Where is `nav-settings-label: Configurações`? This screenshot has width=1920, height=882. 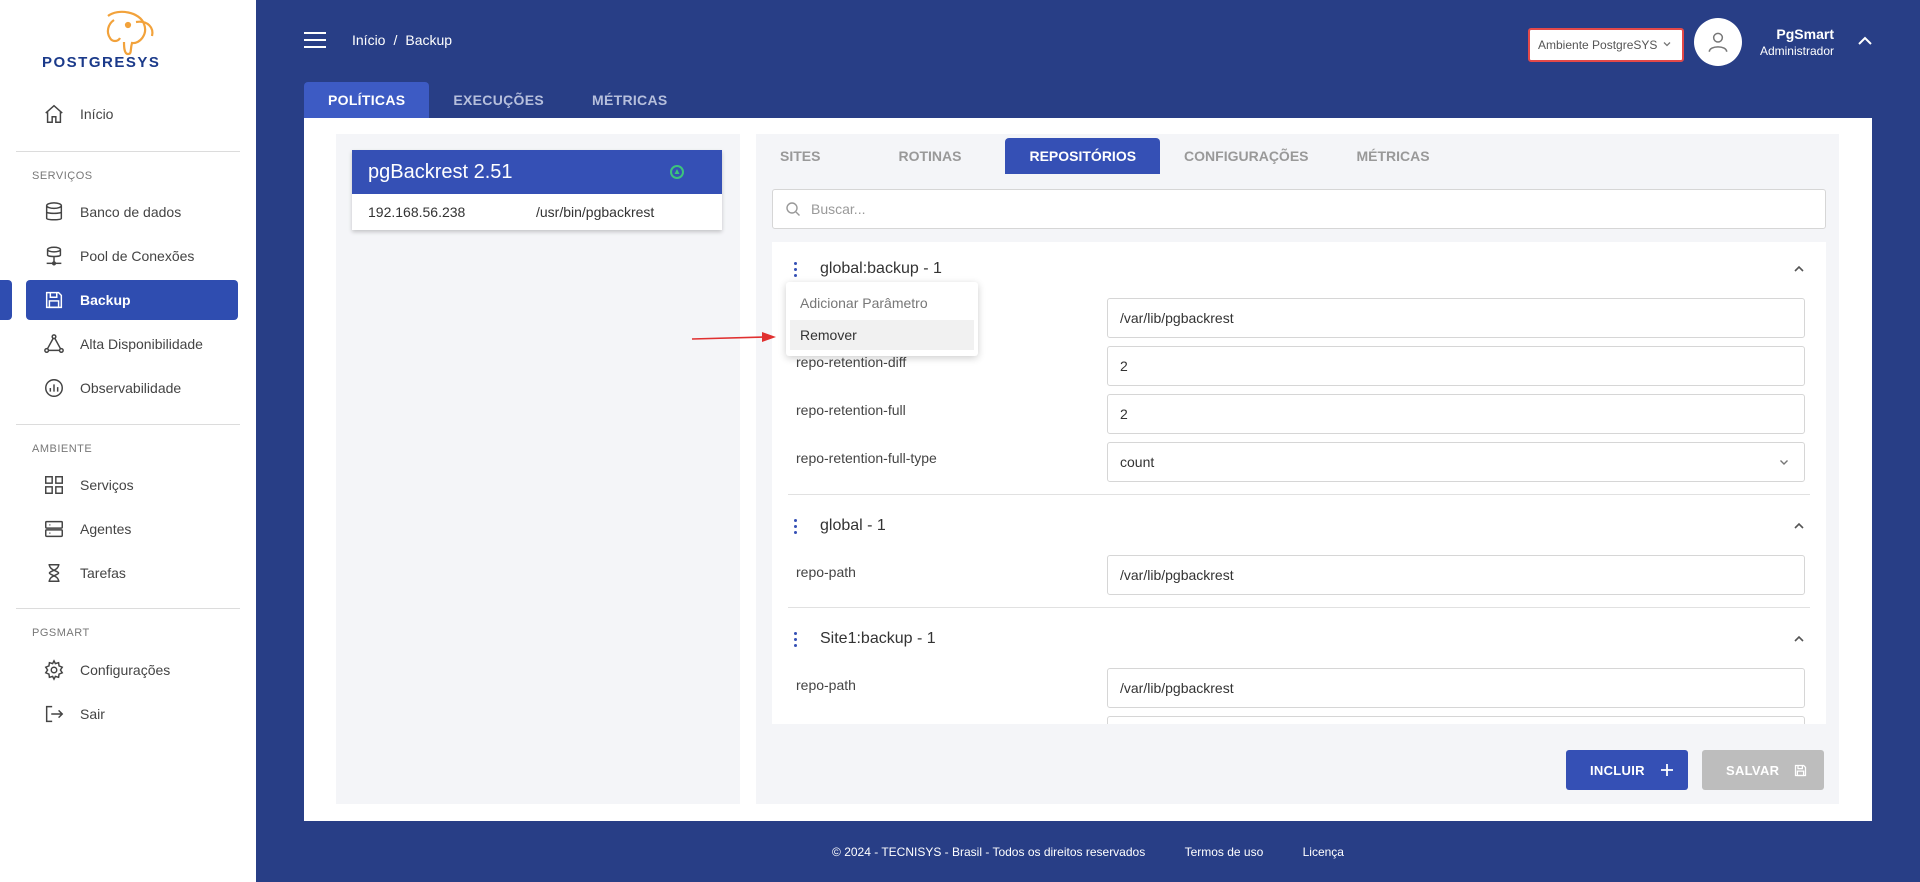 nav-settings-label: Configurações is located at coordinates (125, 670).